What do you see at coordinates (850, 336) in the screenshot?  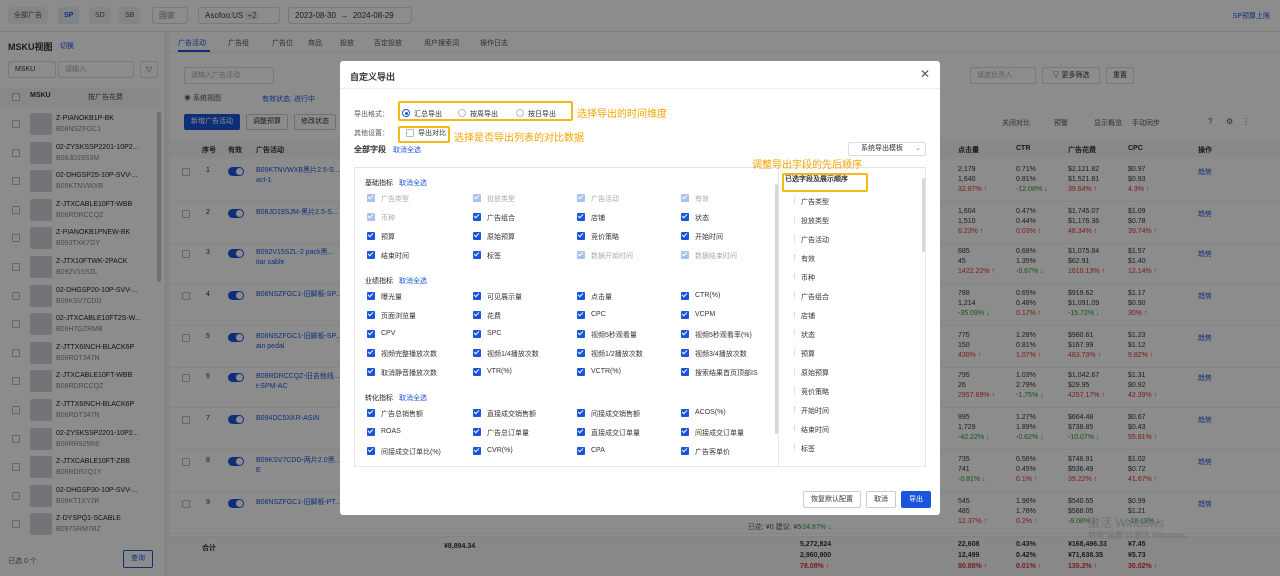 I see `selected-field-item: ⋮ 状态` at bounding box center [850, 336].